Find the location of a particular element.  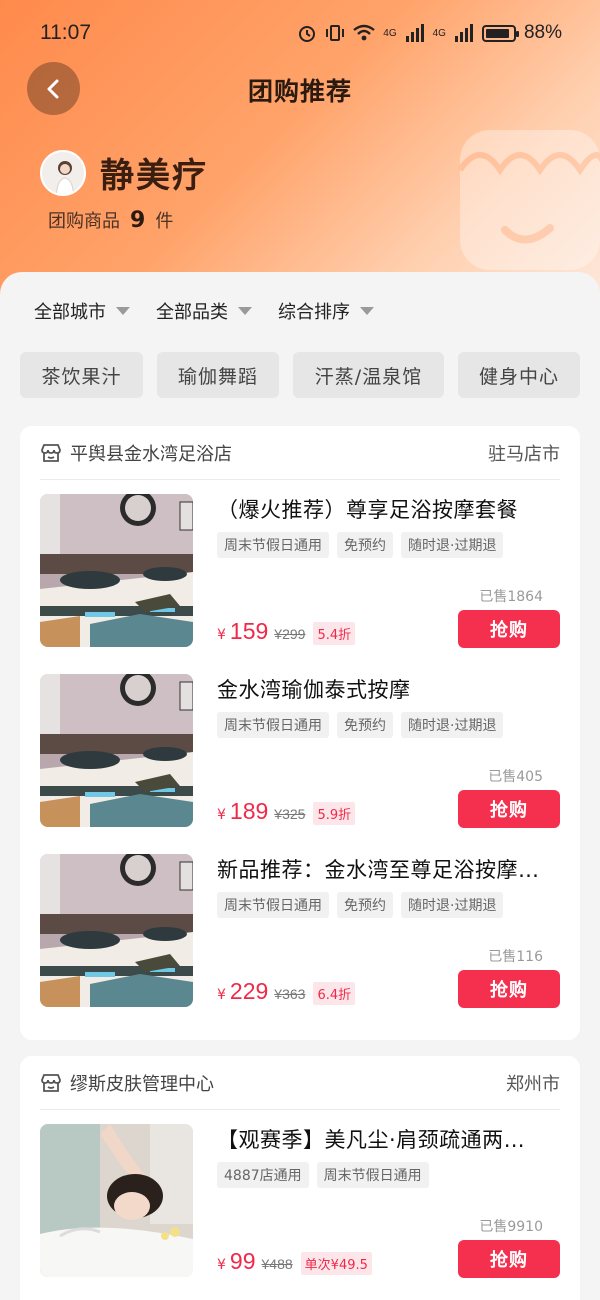

original-price: ¥488 is located at coordinates (277, 1264).